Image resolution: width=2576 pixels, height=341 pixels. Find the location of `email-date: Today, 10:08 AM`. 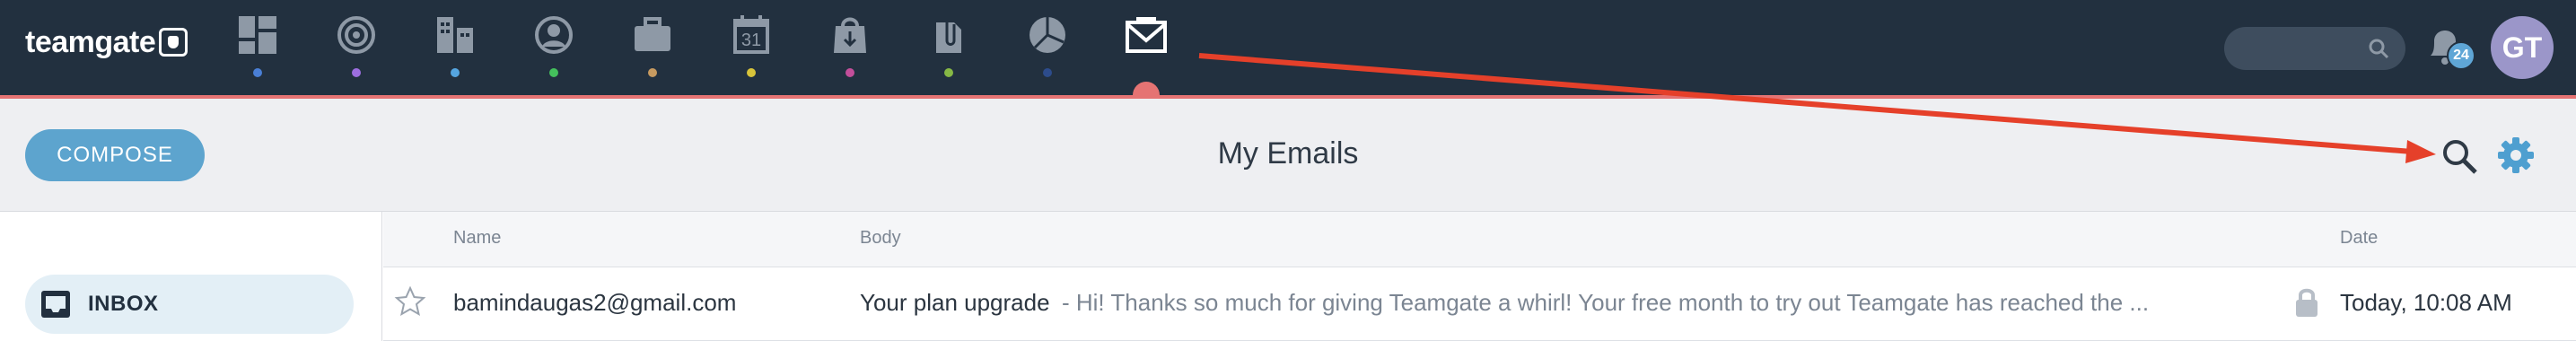

email-date: Today, 10:08 AM is located at coordinates (2426, 302).